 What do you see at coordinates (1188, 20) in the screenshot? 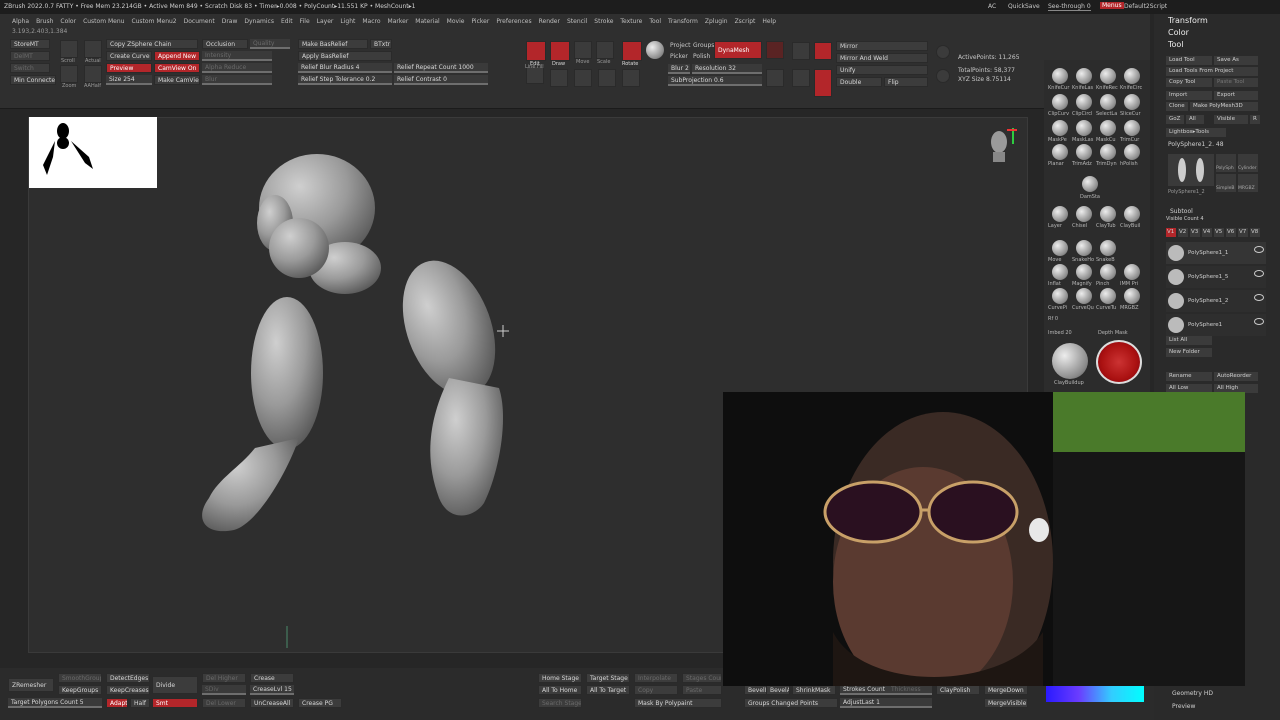
I see `transform-menu: Transform` at bounding box center [1188, 20].